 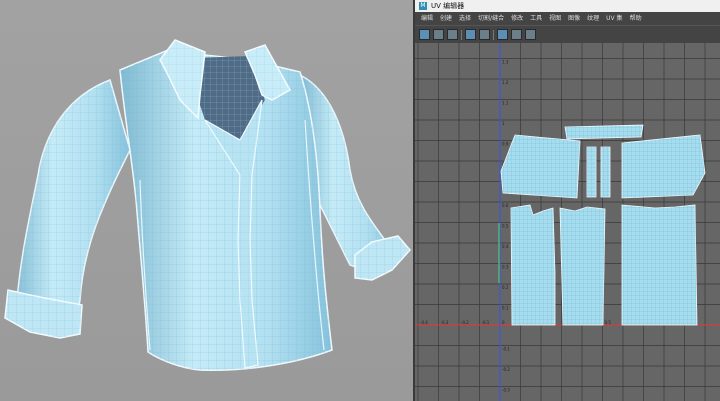 I want to click on menu-create: 创建, so click(x=446, y=18).